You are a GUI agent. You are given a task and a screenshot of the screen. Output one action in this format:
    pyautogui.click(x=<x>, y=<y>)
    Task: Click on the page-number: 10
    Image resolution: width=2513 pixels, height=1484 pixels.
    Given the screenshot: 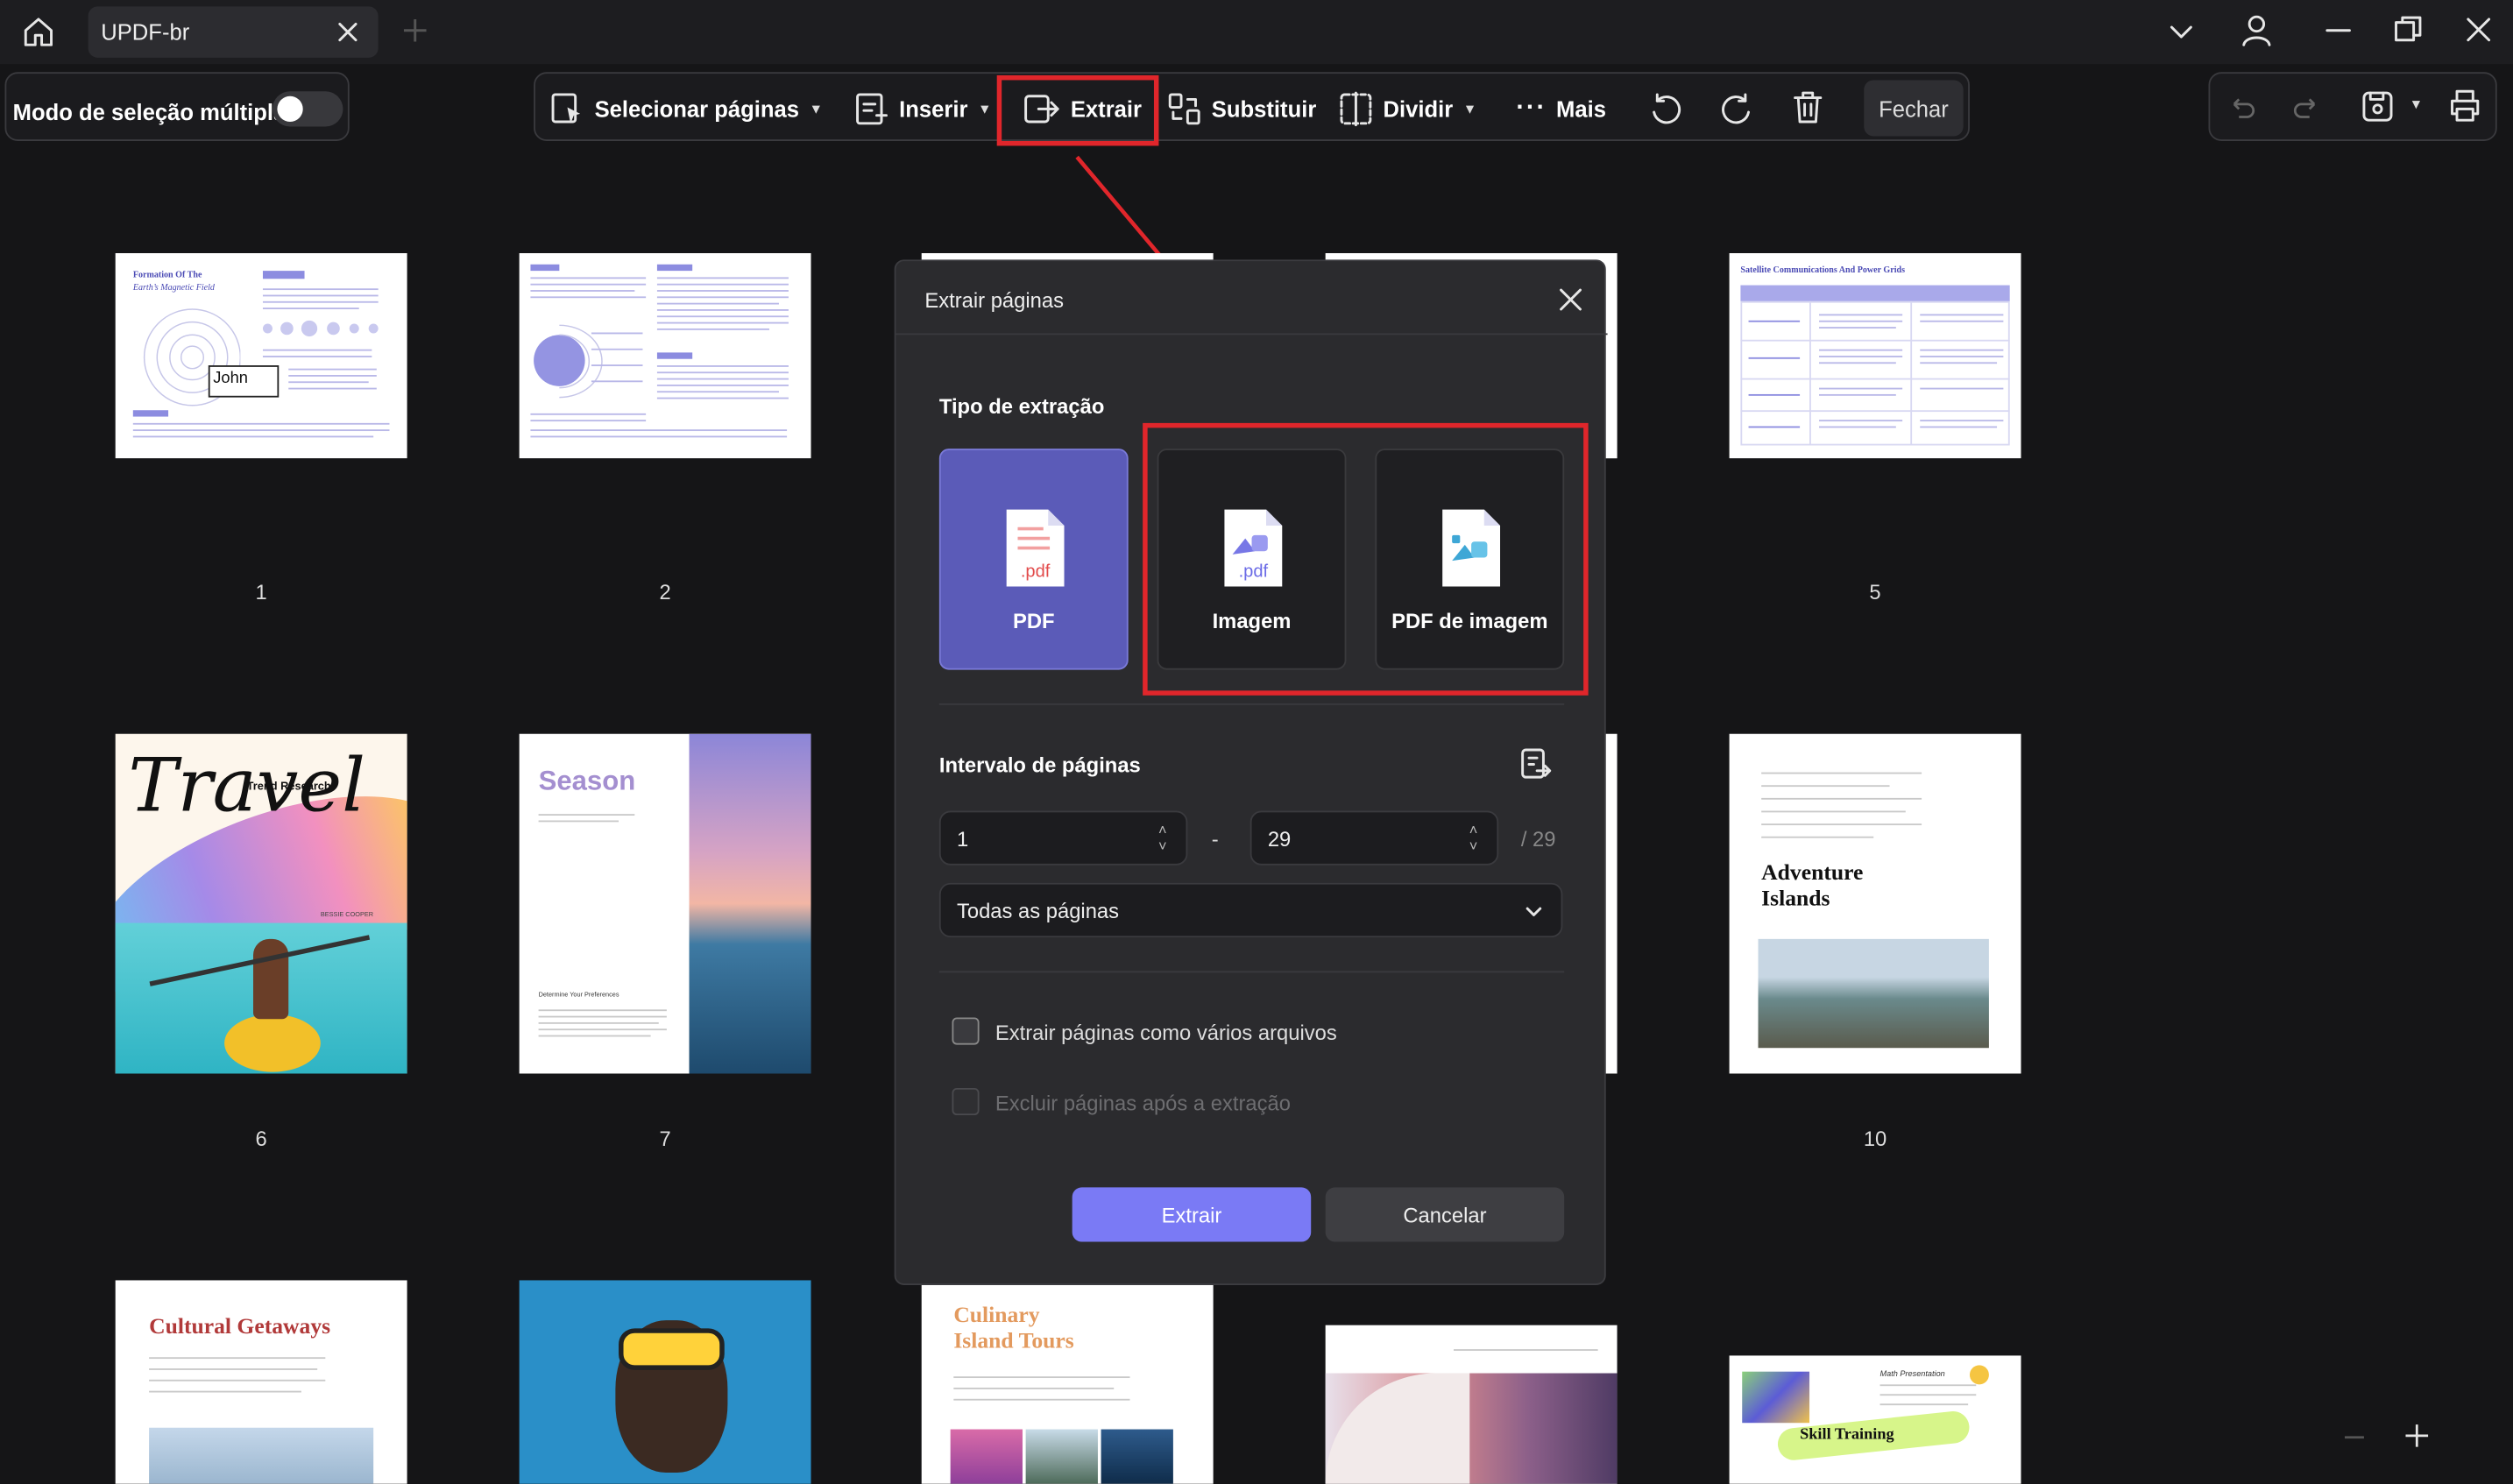 What is the action you would take?
    pyautogui.click(x=1875, y=1138)
    